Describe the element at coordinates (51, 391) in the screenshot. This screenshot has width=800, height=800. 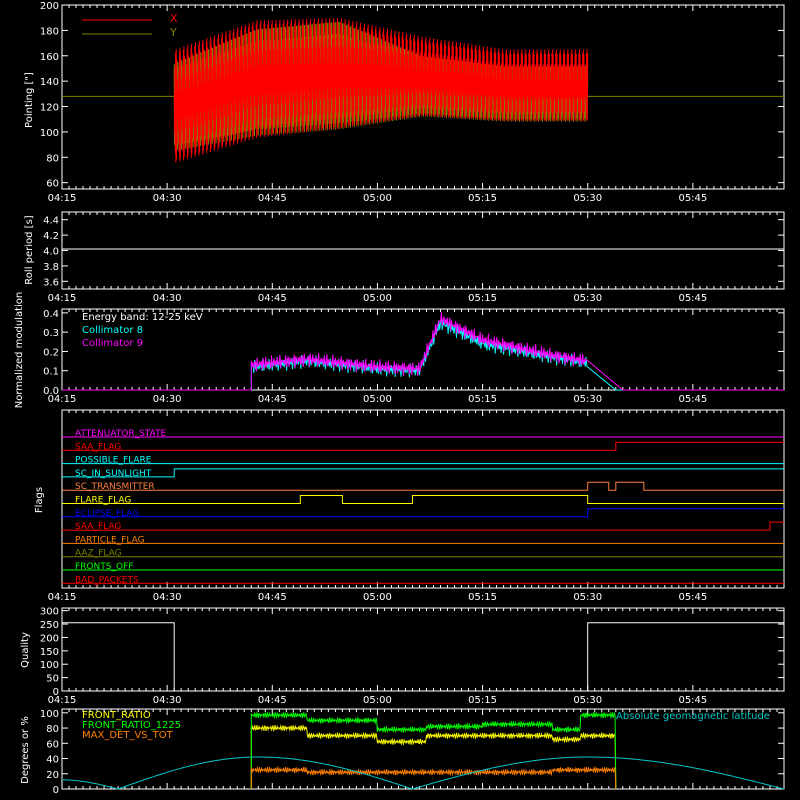
I see `y-tick-label: 0.0` at that location.